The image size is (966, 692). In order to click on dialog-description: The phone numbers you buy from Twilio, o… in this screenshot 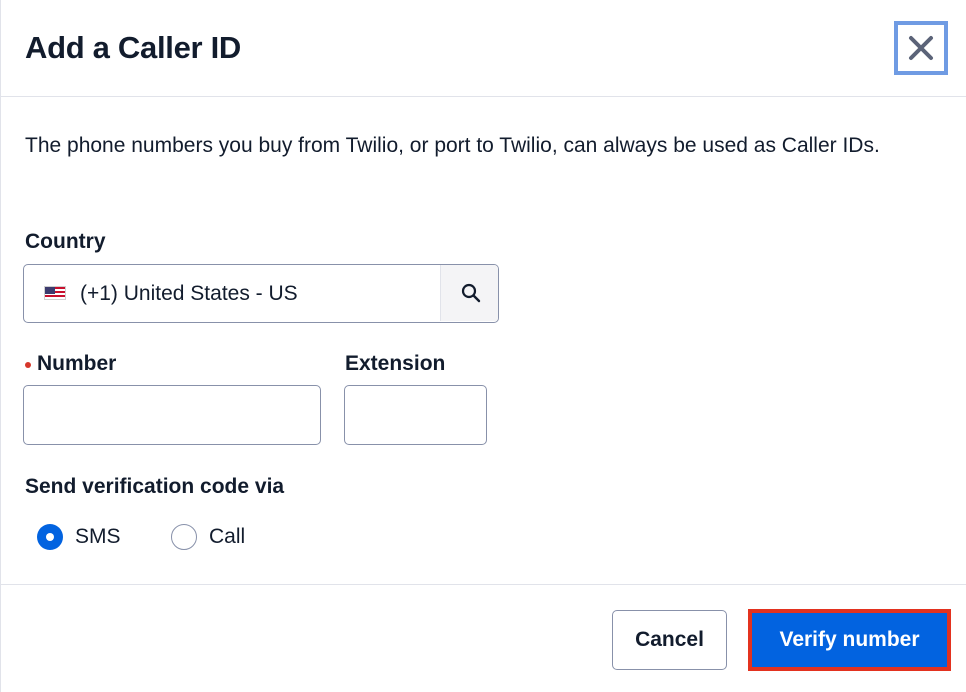, I will do `click(452, 145)`.